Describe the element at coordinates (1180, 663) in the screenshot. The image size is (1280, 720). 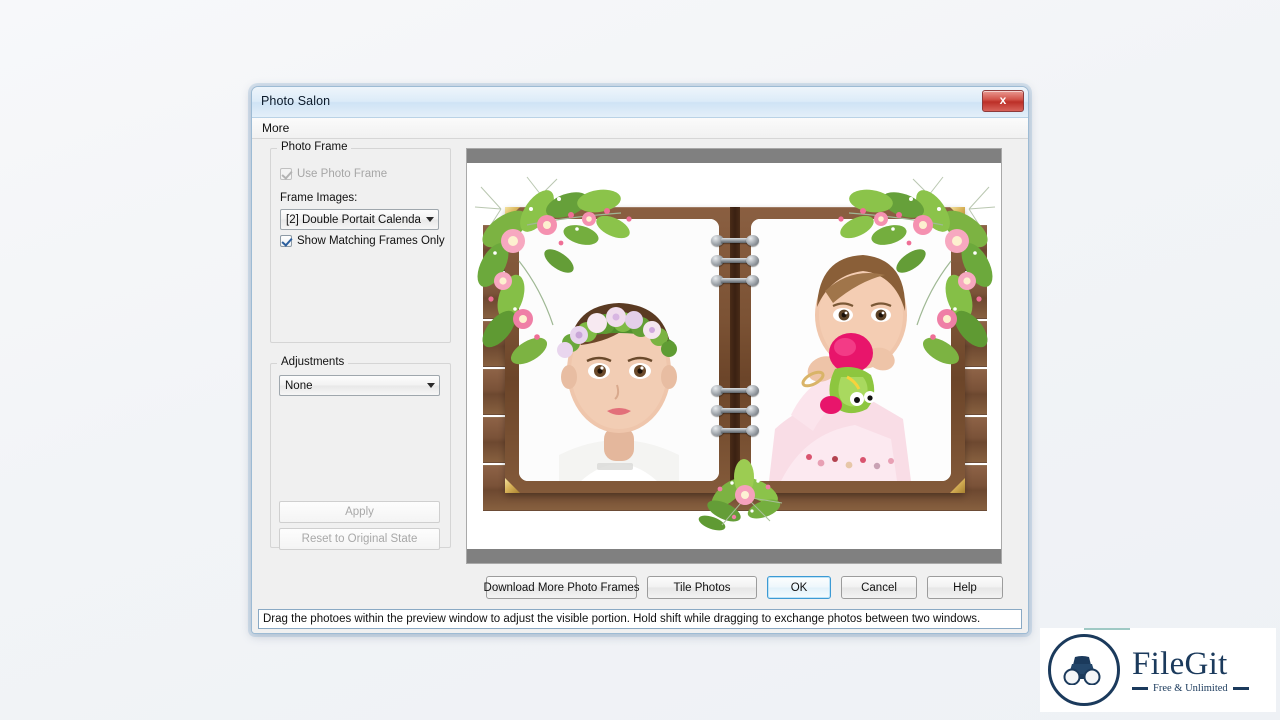
I see `watermark-title: FileGit` at that location.